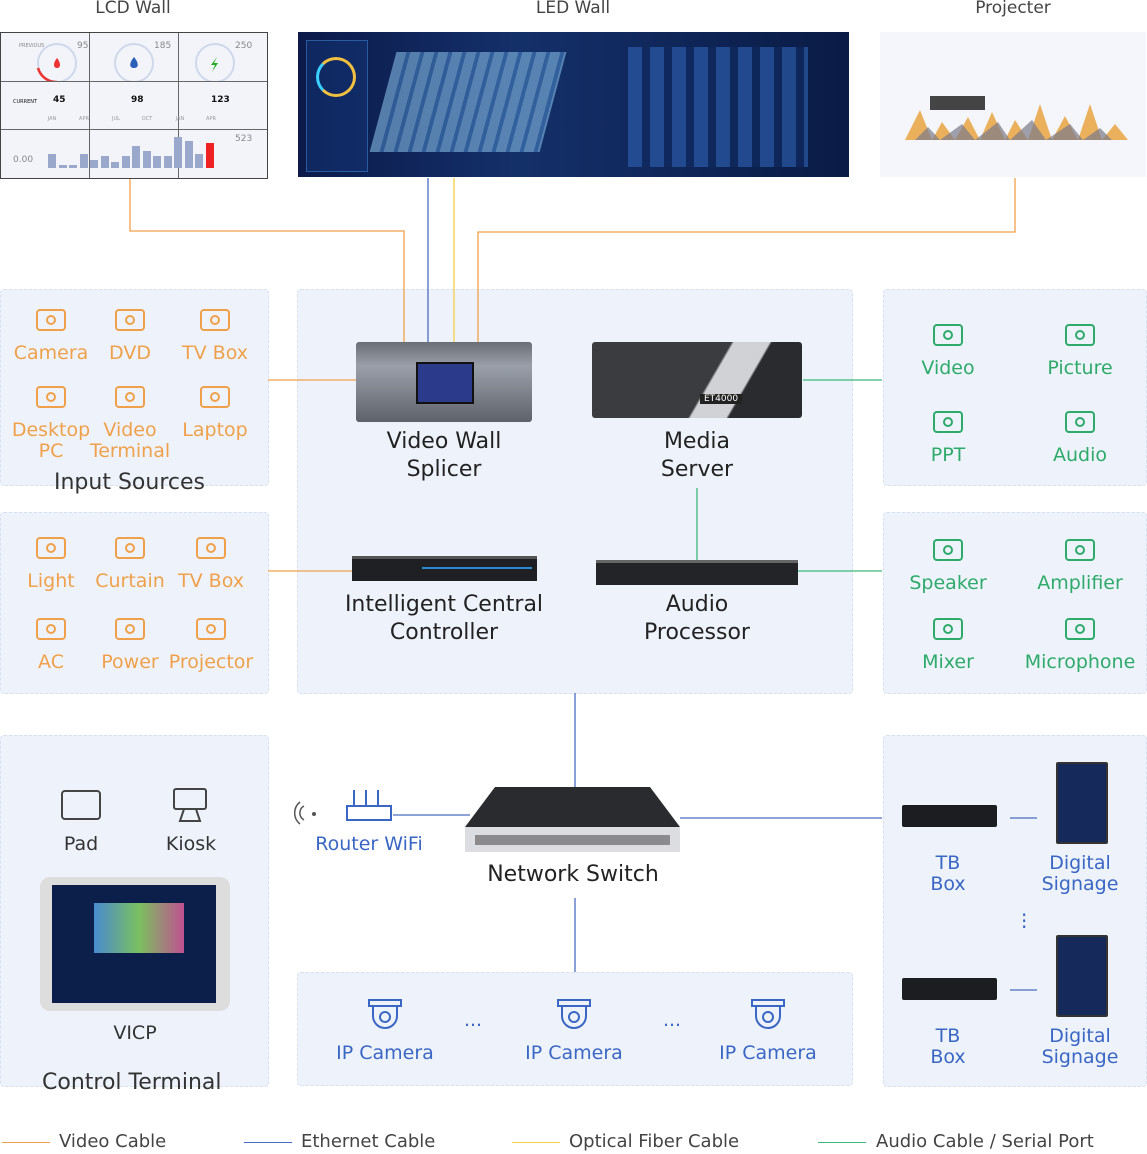 The width and height of the screenshot is (1147, 1154). What do you see at coordinates (697, 572) in the screenshot?
I see `audio-processor-image` at bounding box center [697, 572].